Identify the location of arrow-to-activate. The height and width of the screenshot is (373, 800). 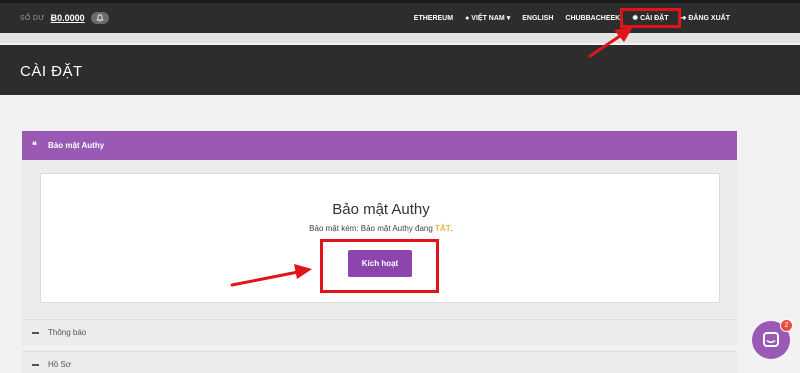
(271, 275).